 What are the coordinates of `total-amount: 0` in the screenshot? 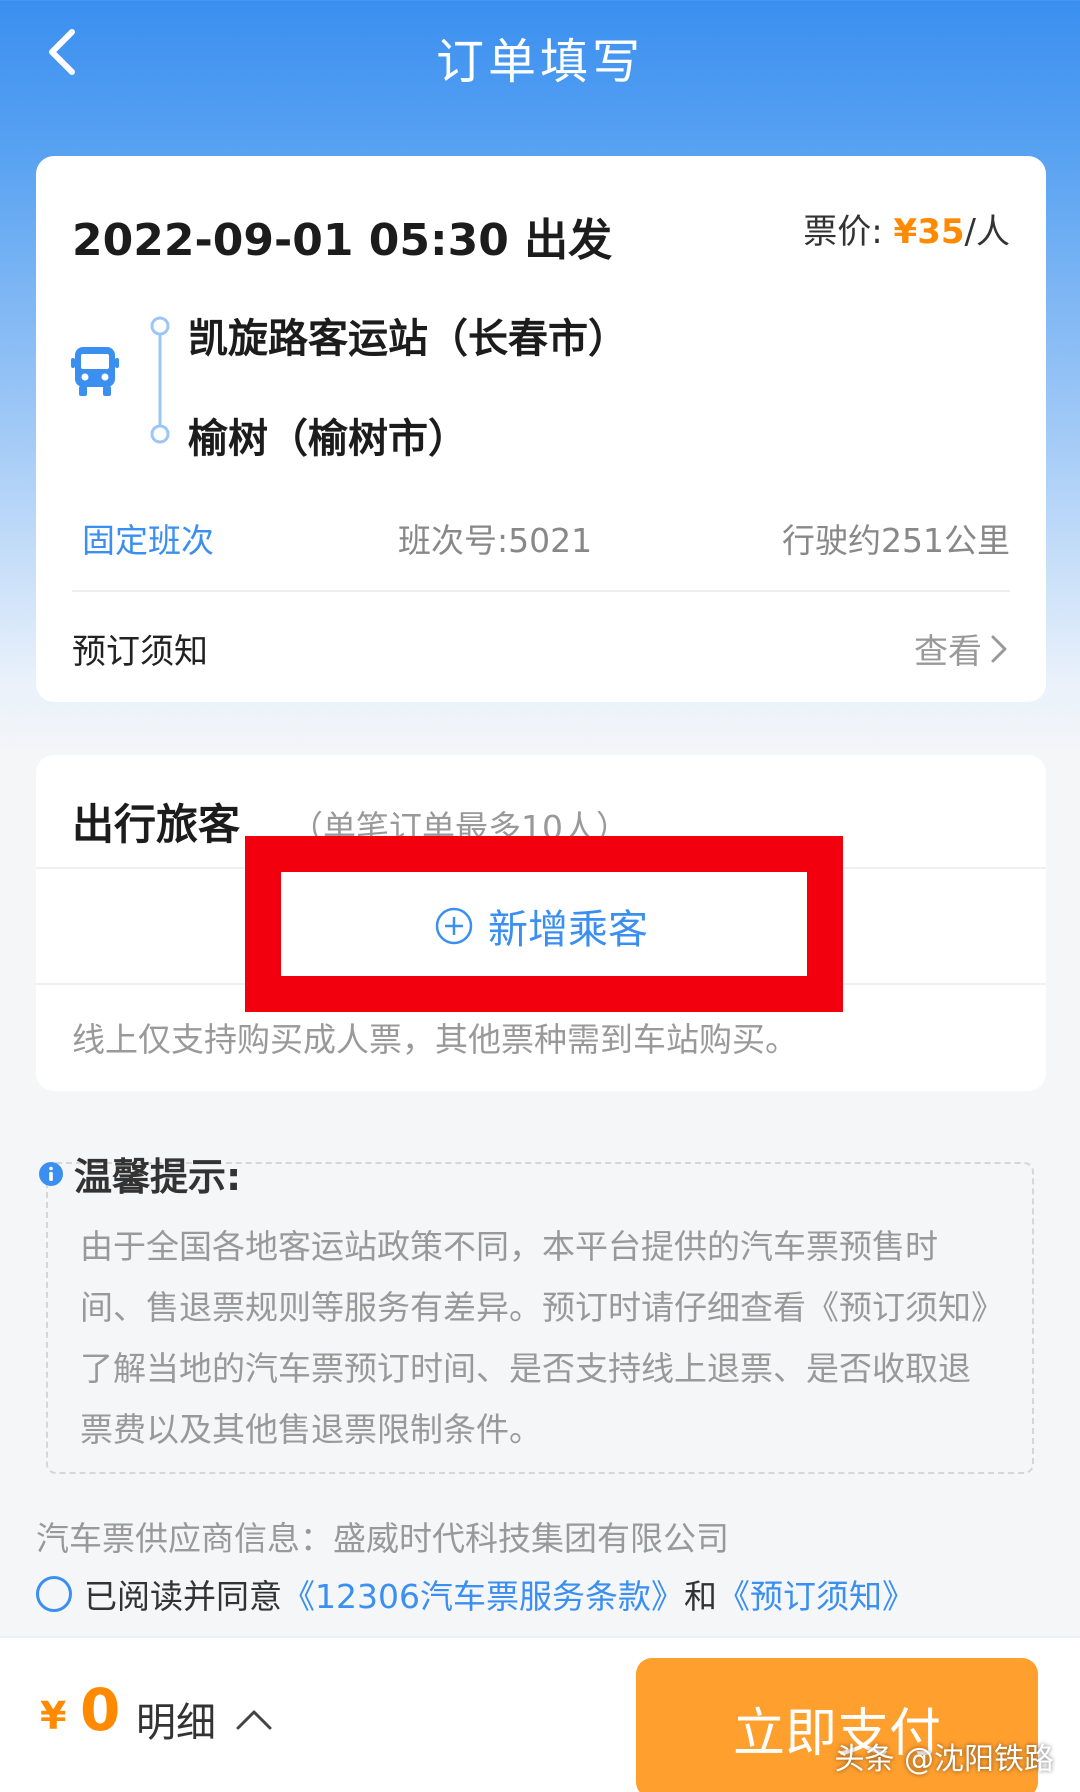 It's located at (100, 1710).